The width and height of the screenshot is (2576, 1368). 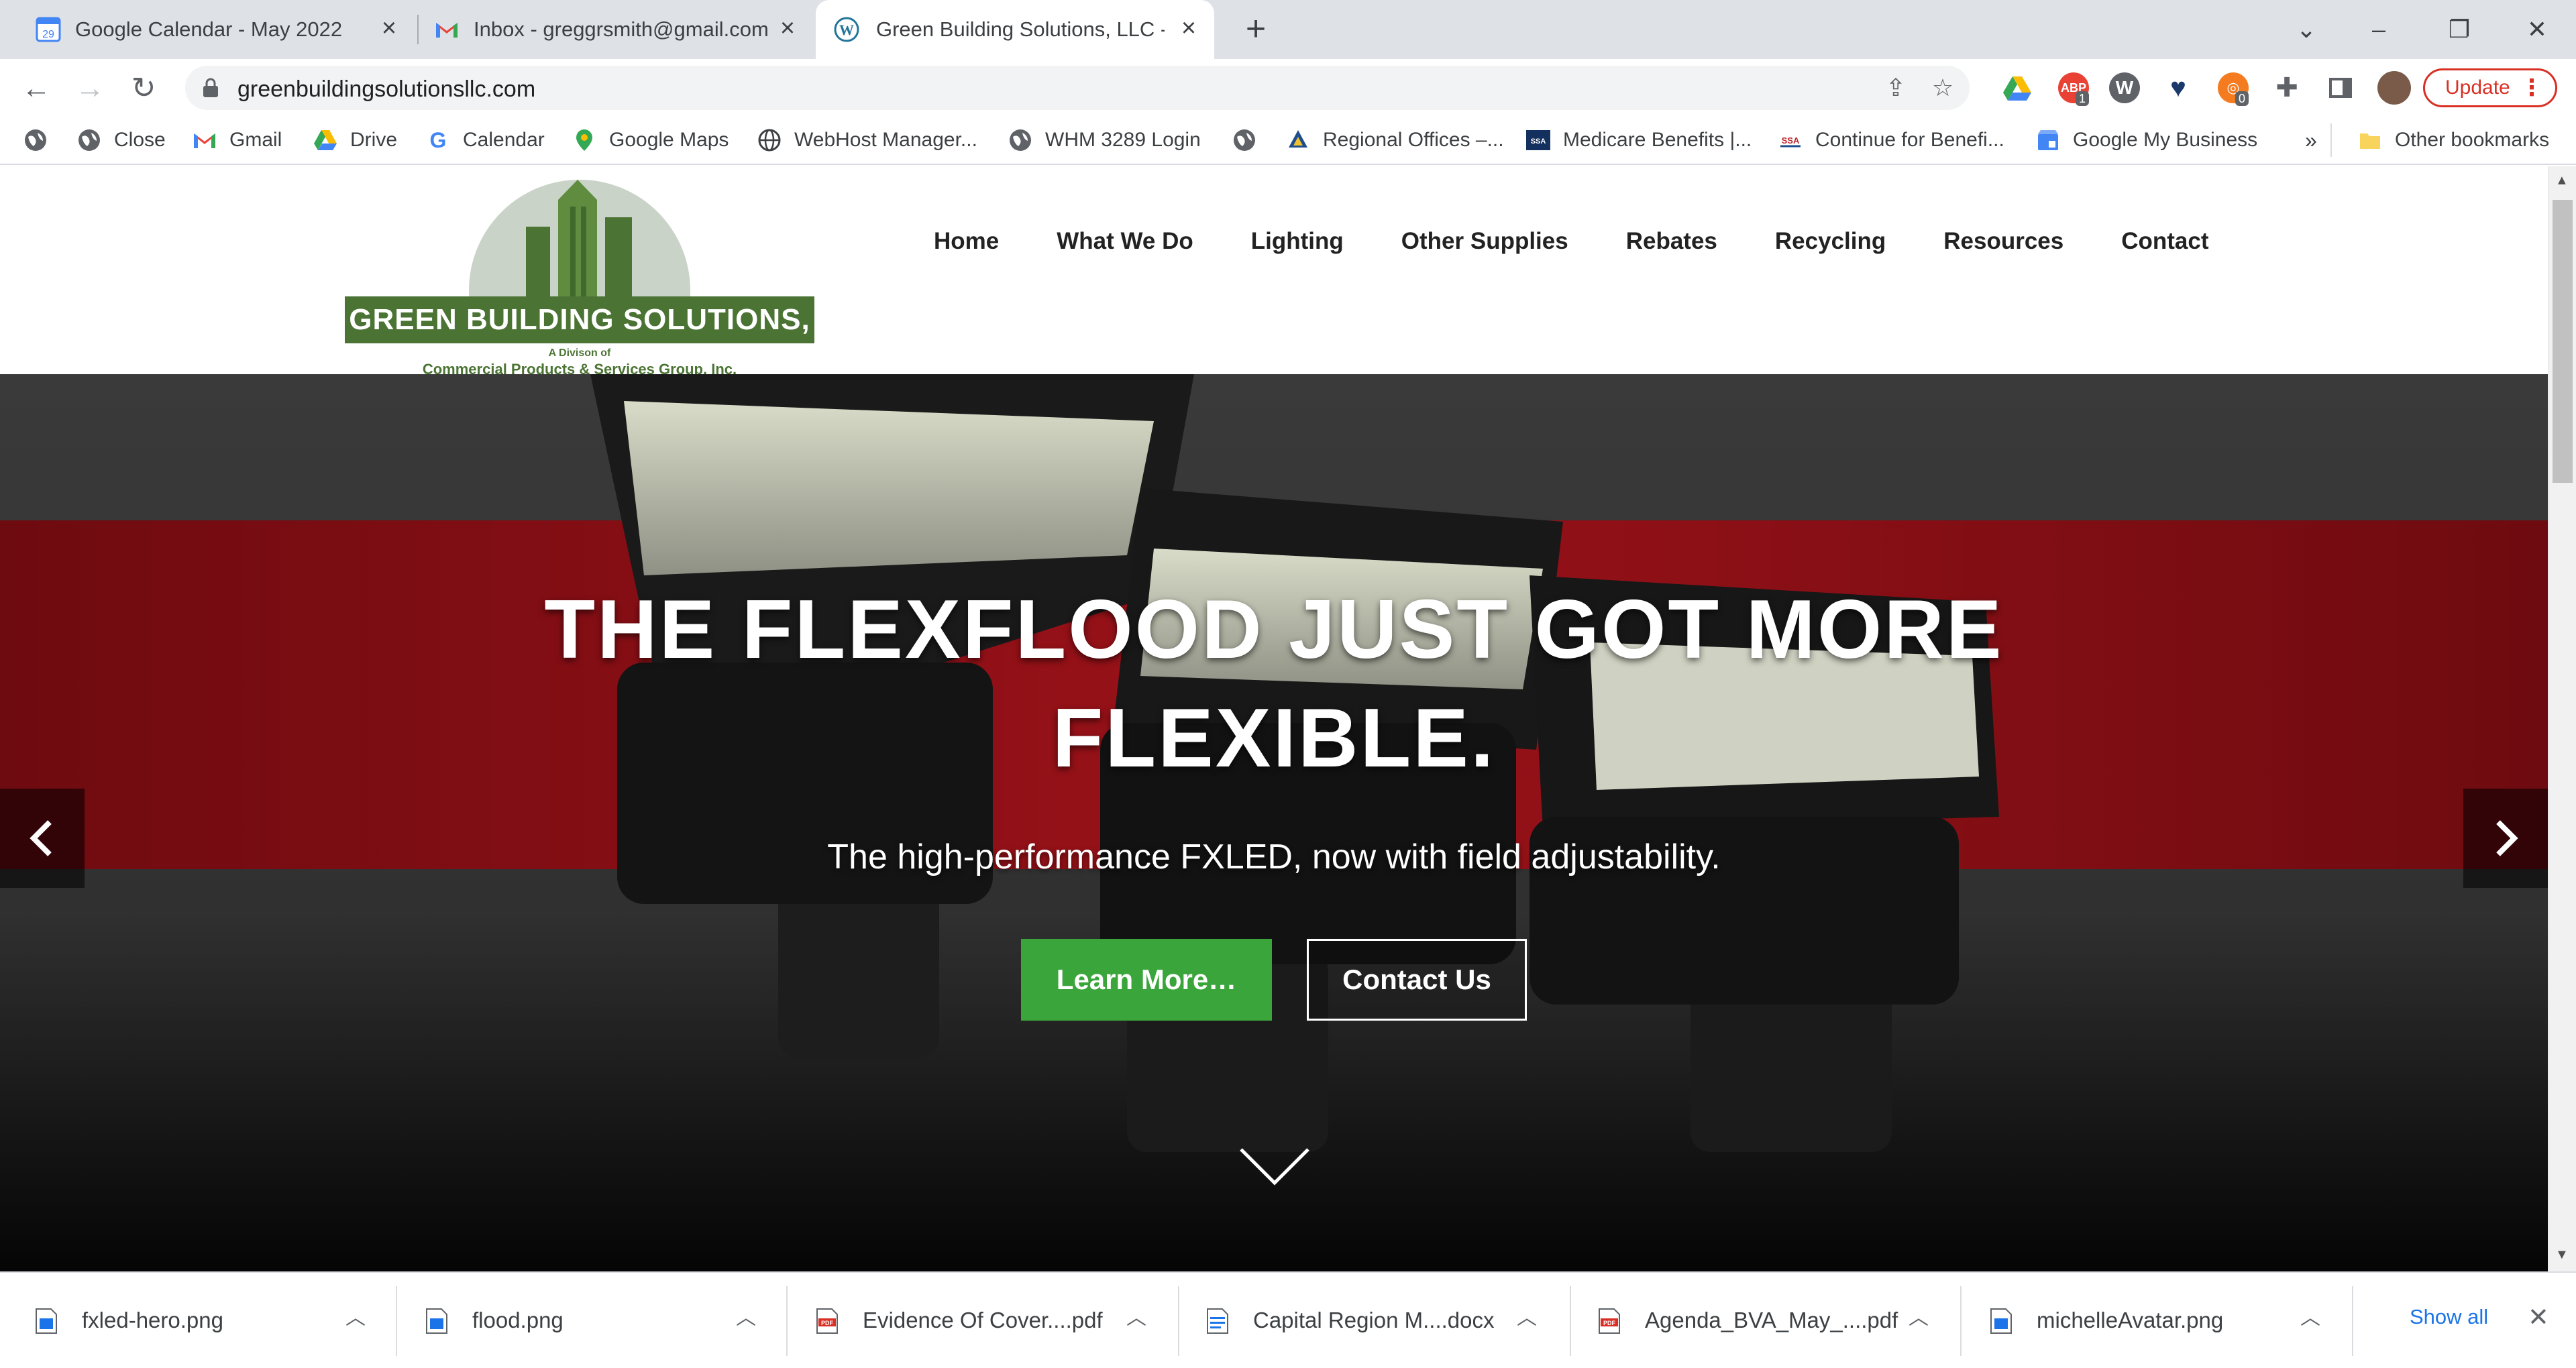 What do you see at coordinates (1484, 244) in the screenshot?
I see `nav-other-supplies: Other Supplies` at bounding box center [1484, 244].